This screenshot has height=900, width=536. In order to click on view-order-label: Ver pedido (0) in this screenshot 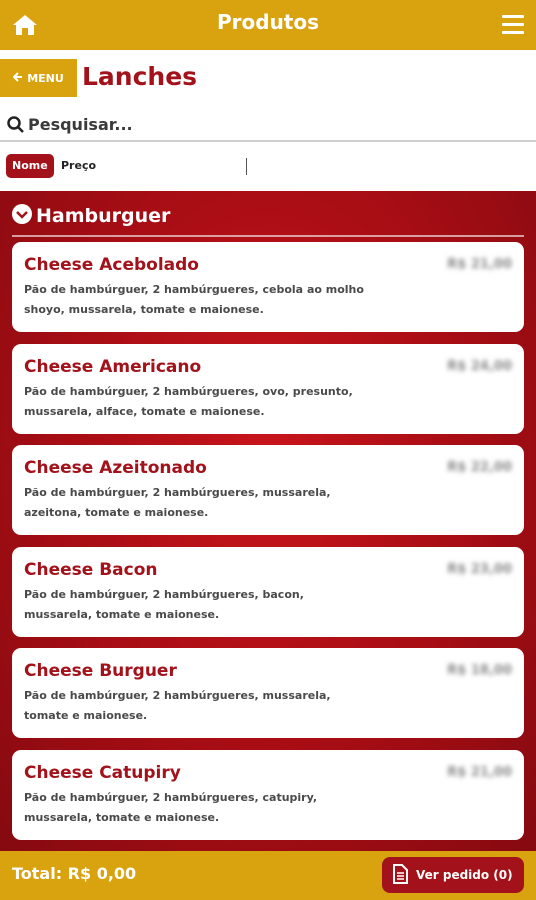, I will do `click(464, 875)`.